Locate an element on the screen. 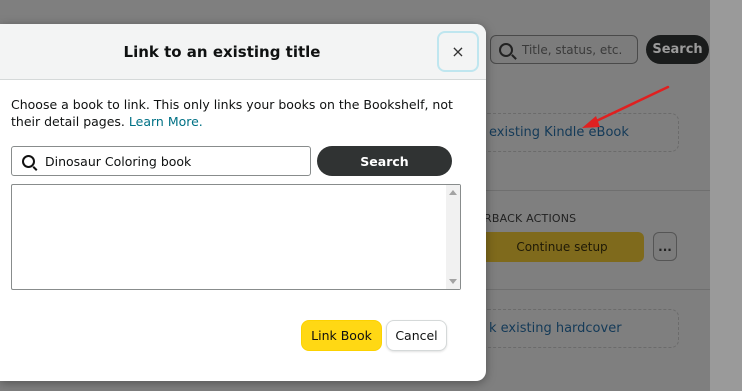 The width and height of the screenshot is (742, 391). title-search-field is located at coordinates (161, 161).